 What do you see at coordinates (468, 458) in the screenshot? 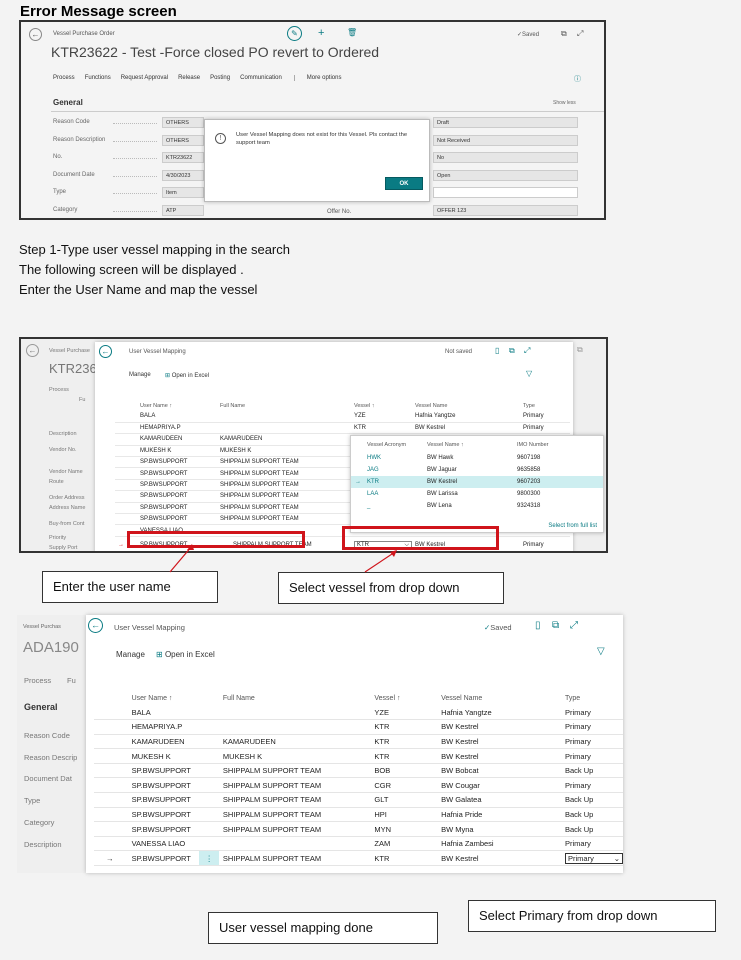
I see `cell-name: BW Hawk` at bounding box center [468, 458].